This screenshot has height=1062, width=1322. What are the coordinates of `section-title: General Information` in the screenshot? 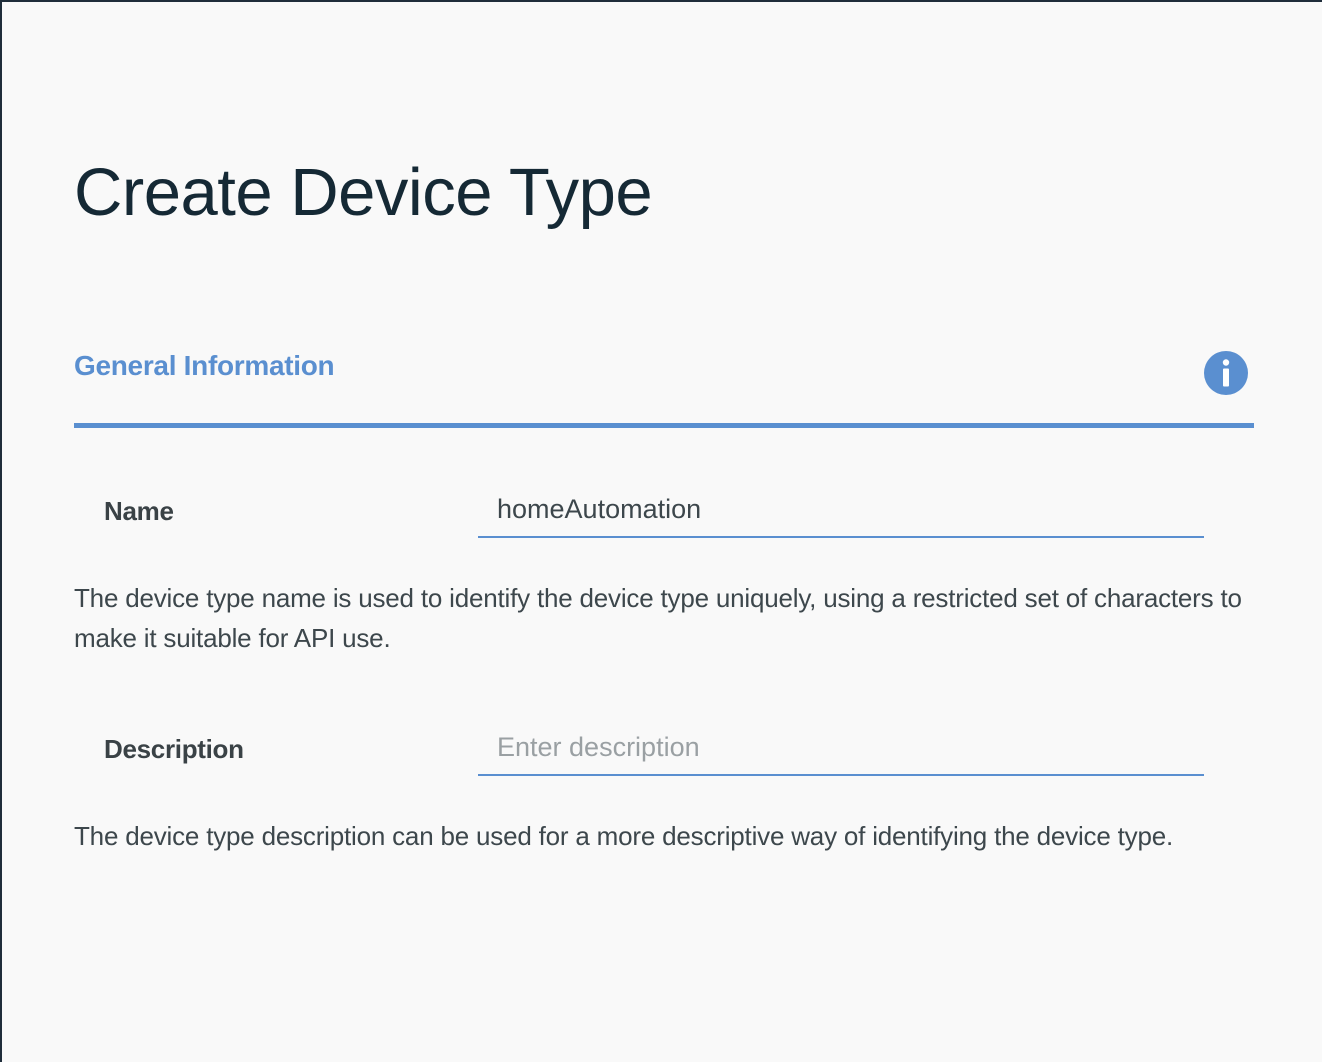 It's located at (204, 365).